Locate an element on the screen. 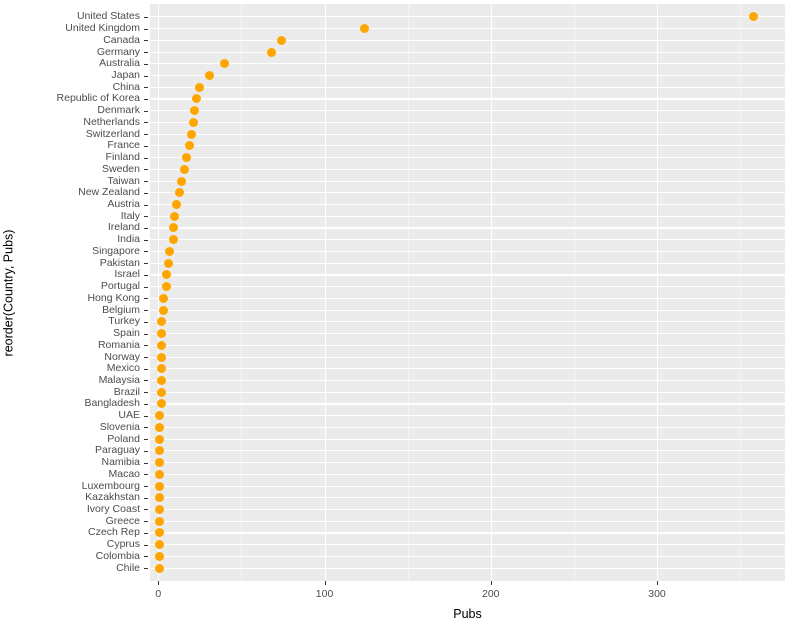 The height and width of the screenshot is (633, 792). y-axis-tick-label: Romania is located at coordinates (118, 344).